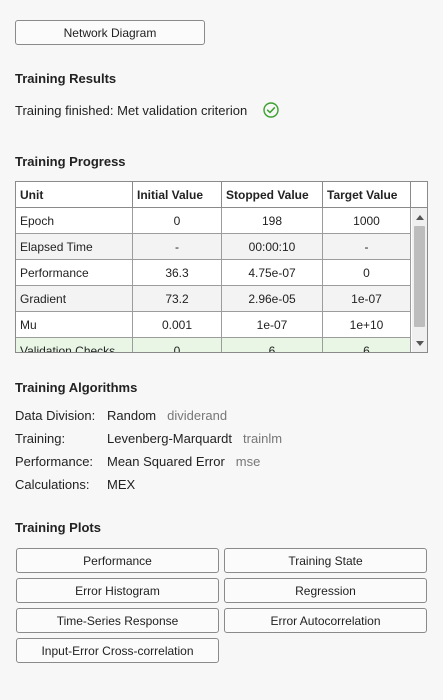 The height and width of the screenshot is (700, 443). What do you see at coordinates (177, 273) in the screenshot?
I see `cell-initial: 36.3` at bounding box center [177, 273].